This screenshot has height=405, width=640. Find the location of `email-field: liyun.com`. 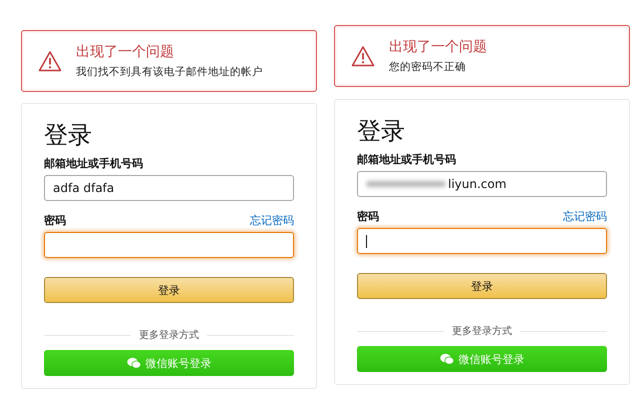

email-field: liyun.com is located at coordinates (482, 184).